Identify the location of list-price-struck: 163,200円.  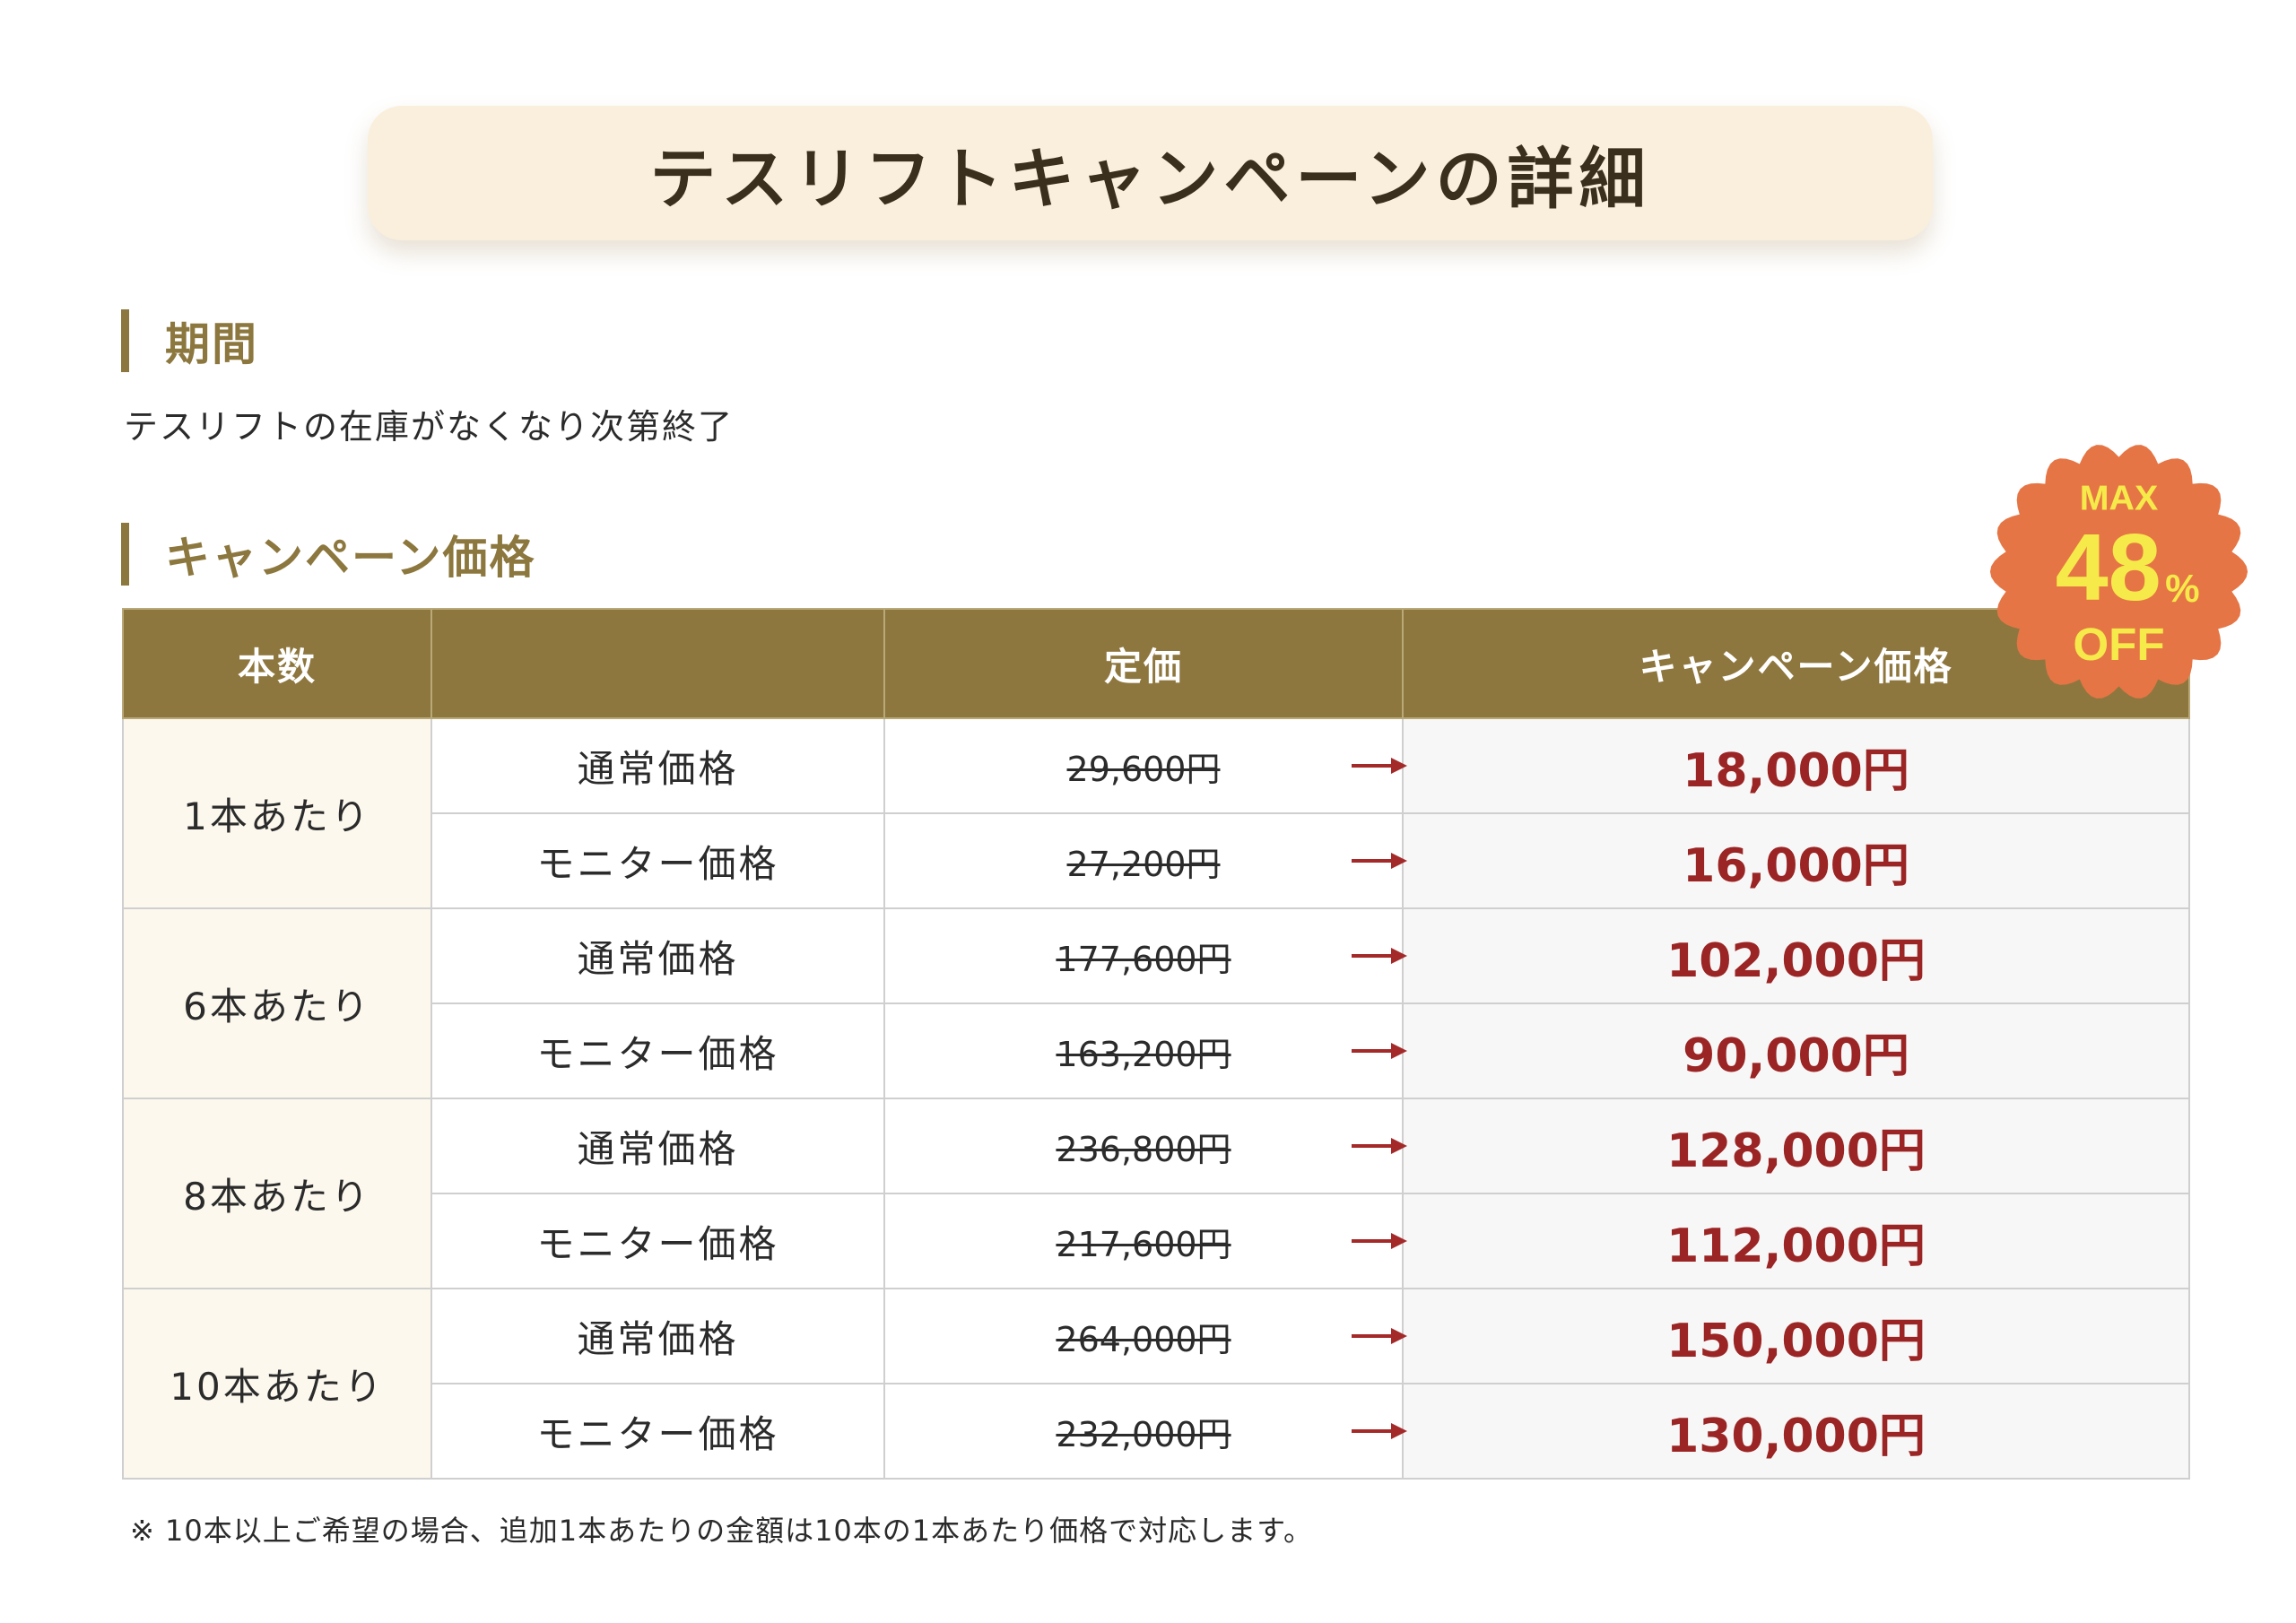
(1143, 1054).